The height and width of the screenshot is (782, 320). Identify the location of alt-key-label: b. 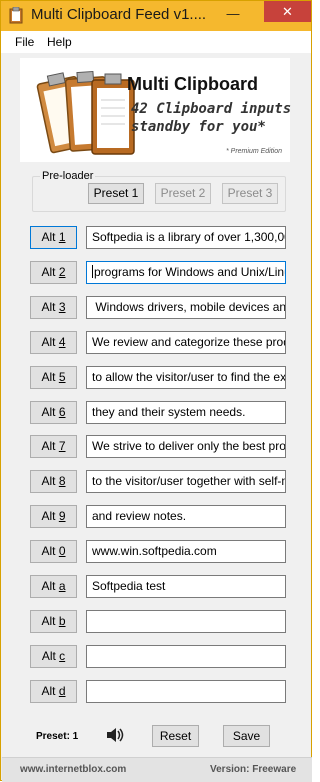
(62, 621).